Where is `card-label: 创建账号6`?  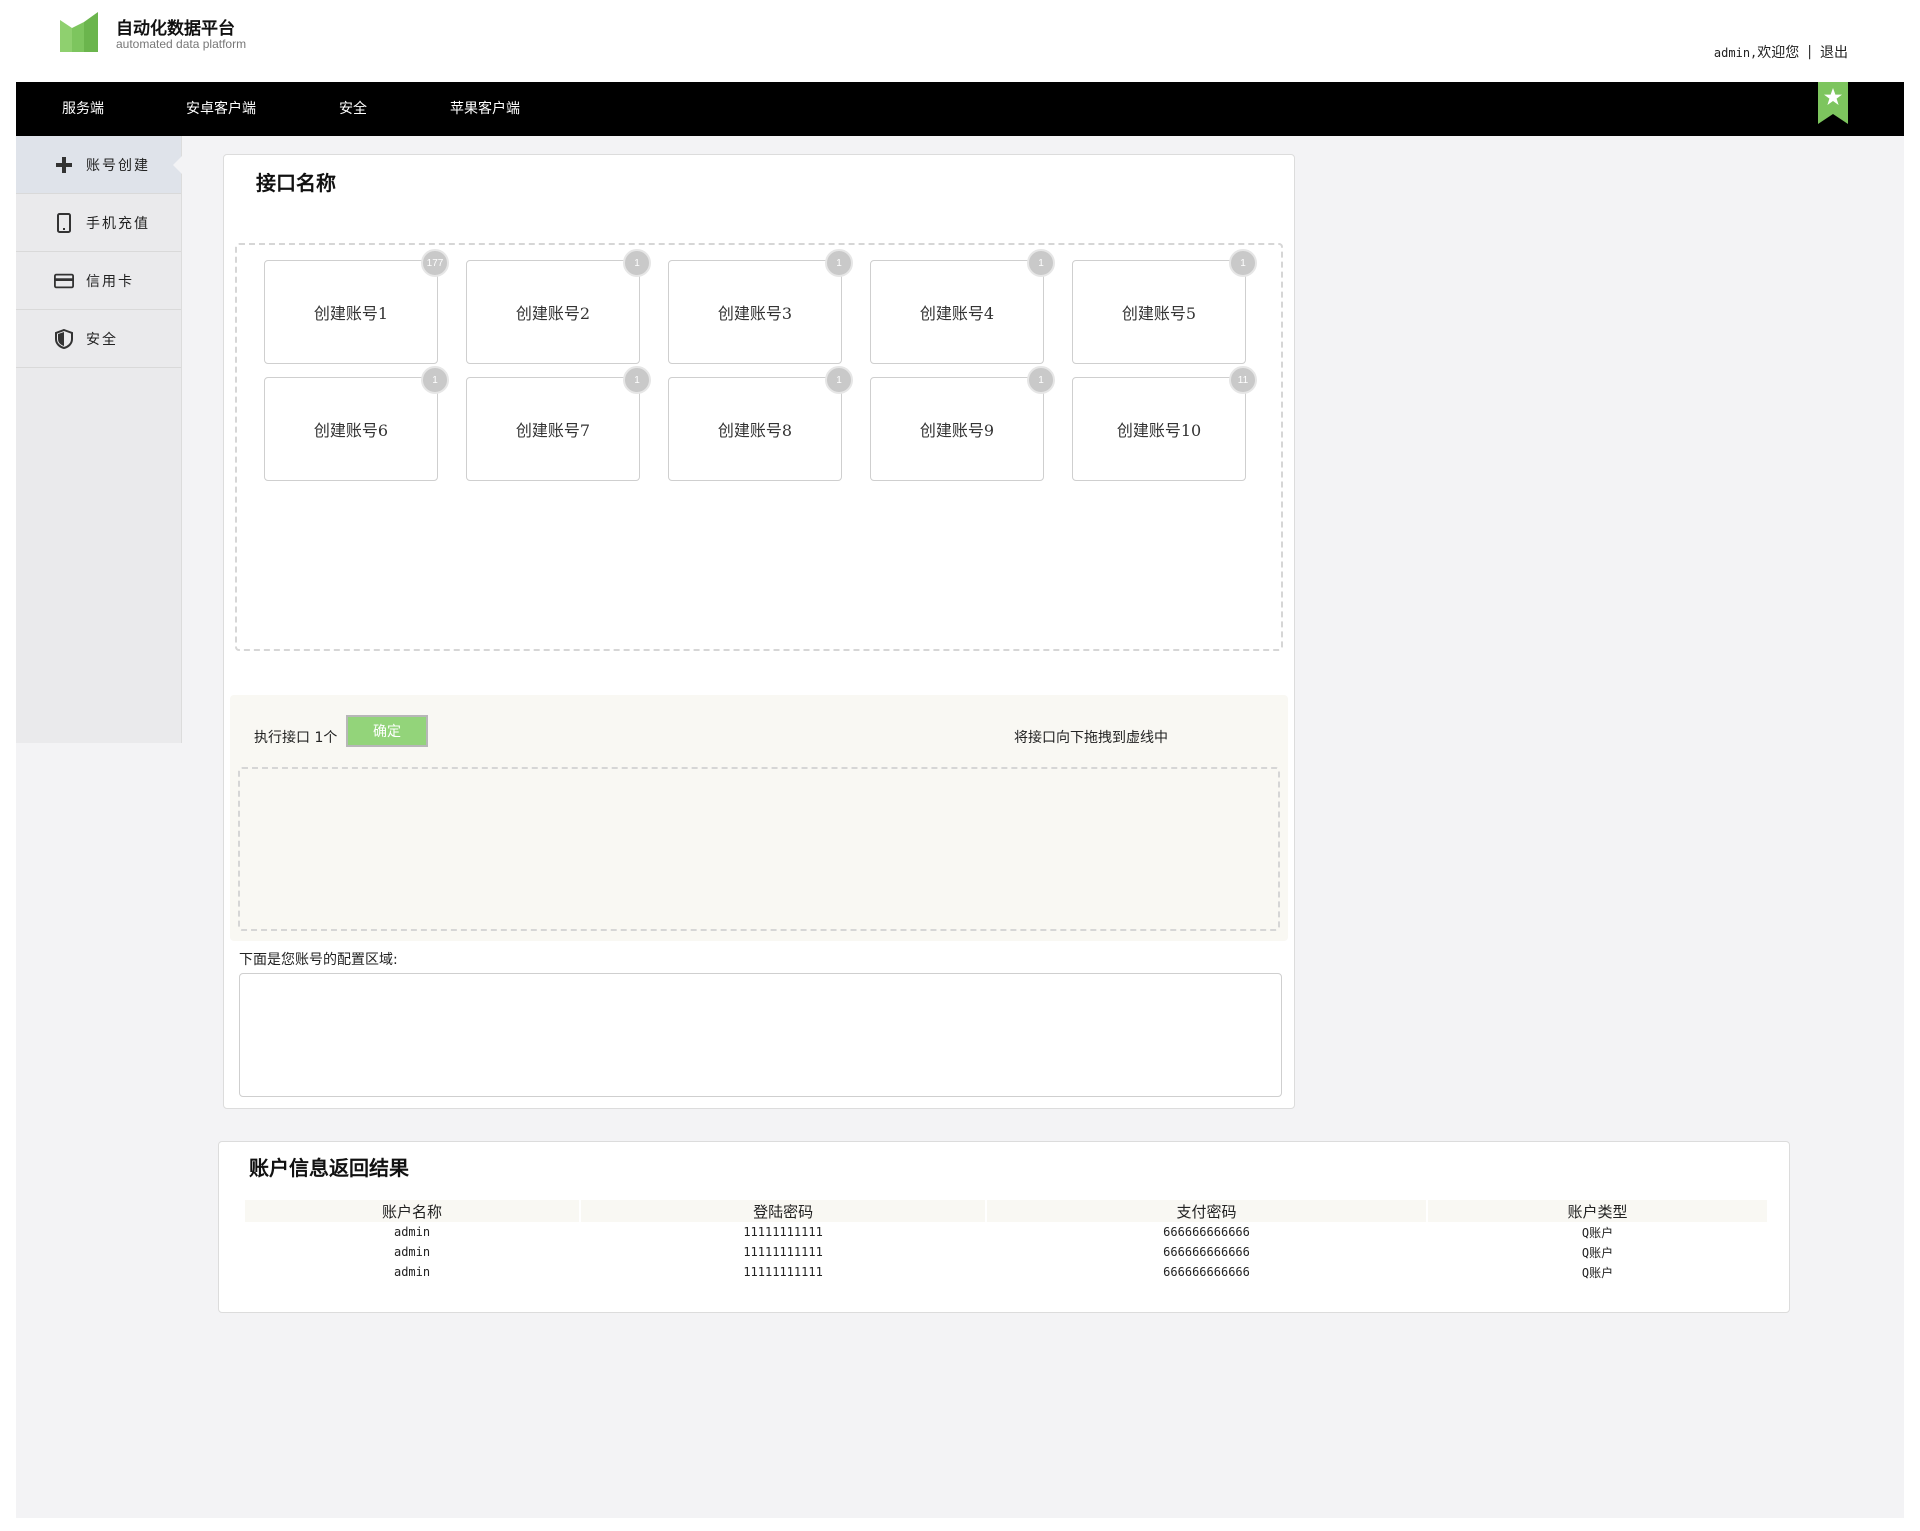
card-label: 创建账号6 is located at coordinates (351, 430).